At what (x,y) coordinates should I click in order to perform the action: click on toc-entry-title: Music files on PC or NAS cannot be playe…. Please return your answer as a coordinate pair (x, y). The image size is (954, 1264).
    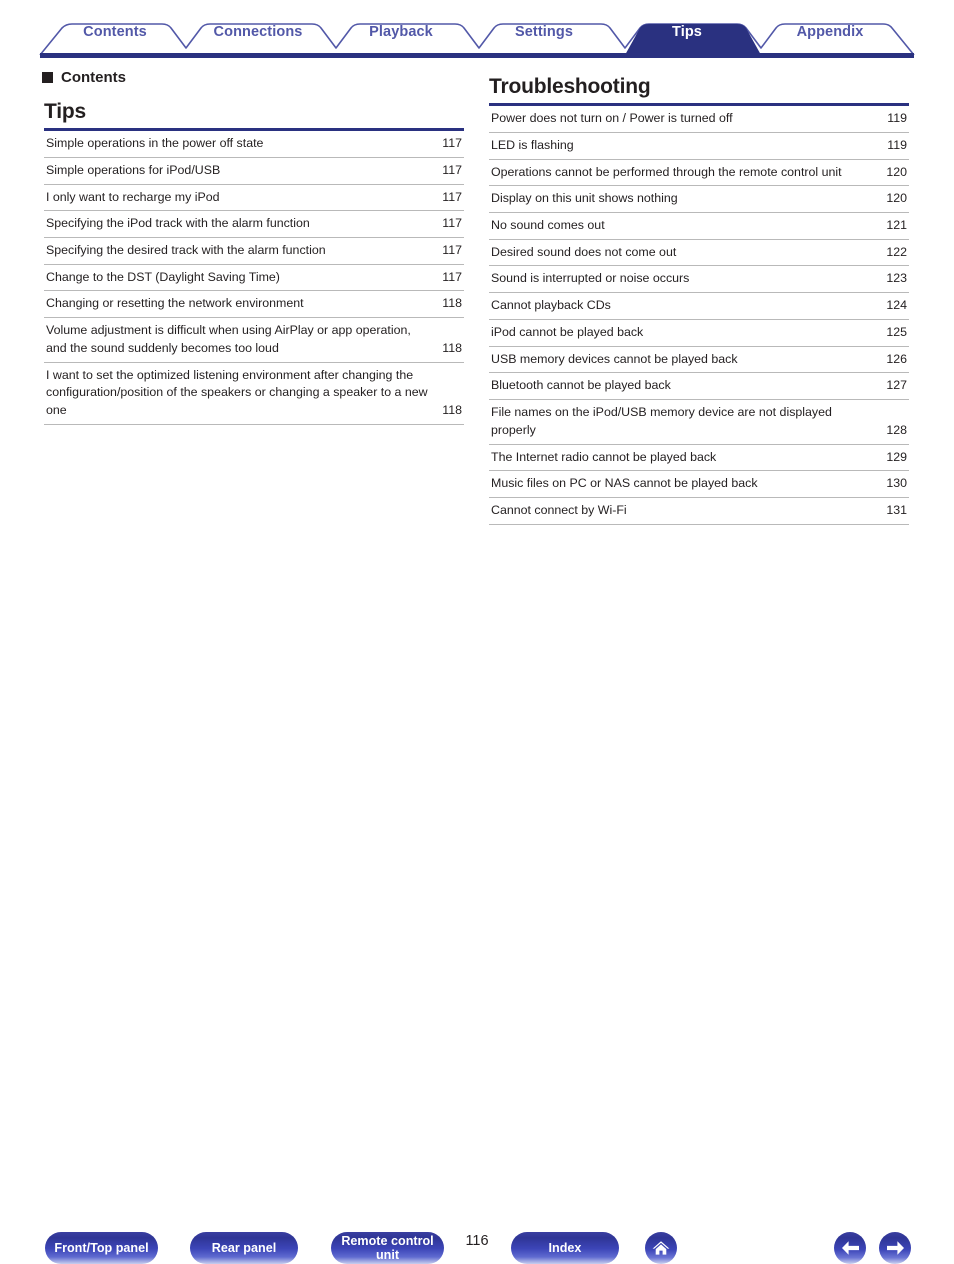
    Looking at the image, I should click on (624, 483).